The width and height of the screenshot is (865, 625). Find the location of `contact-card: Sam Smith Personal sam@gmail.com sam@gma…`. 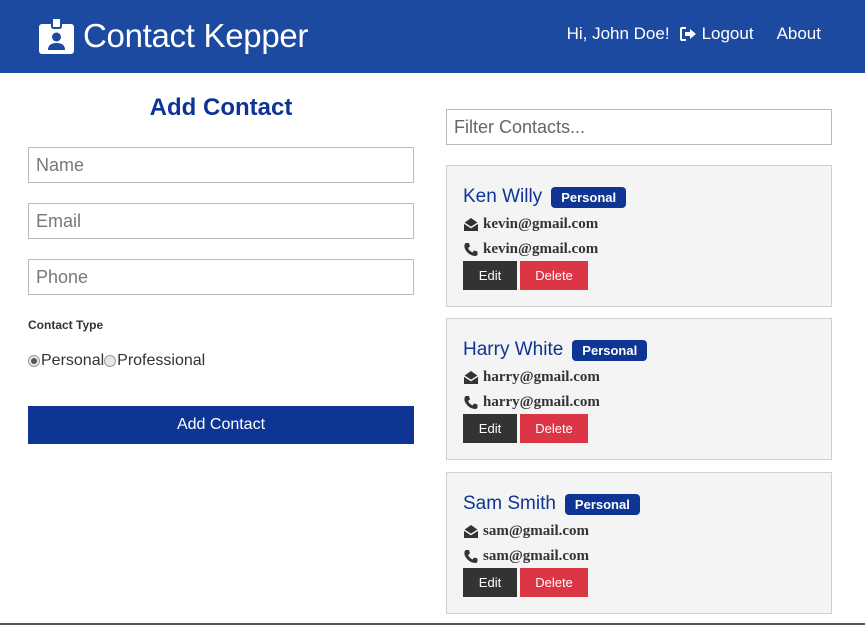

contact-card: Sam Smith Personal sam@gmail.com sam@gma… is located at coordinates (639, 543).